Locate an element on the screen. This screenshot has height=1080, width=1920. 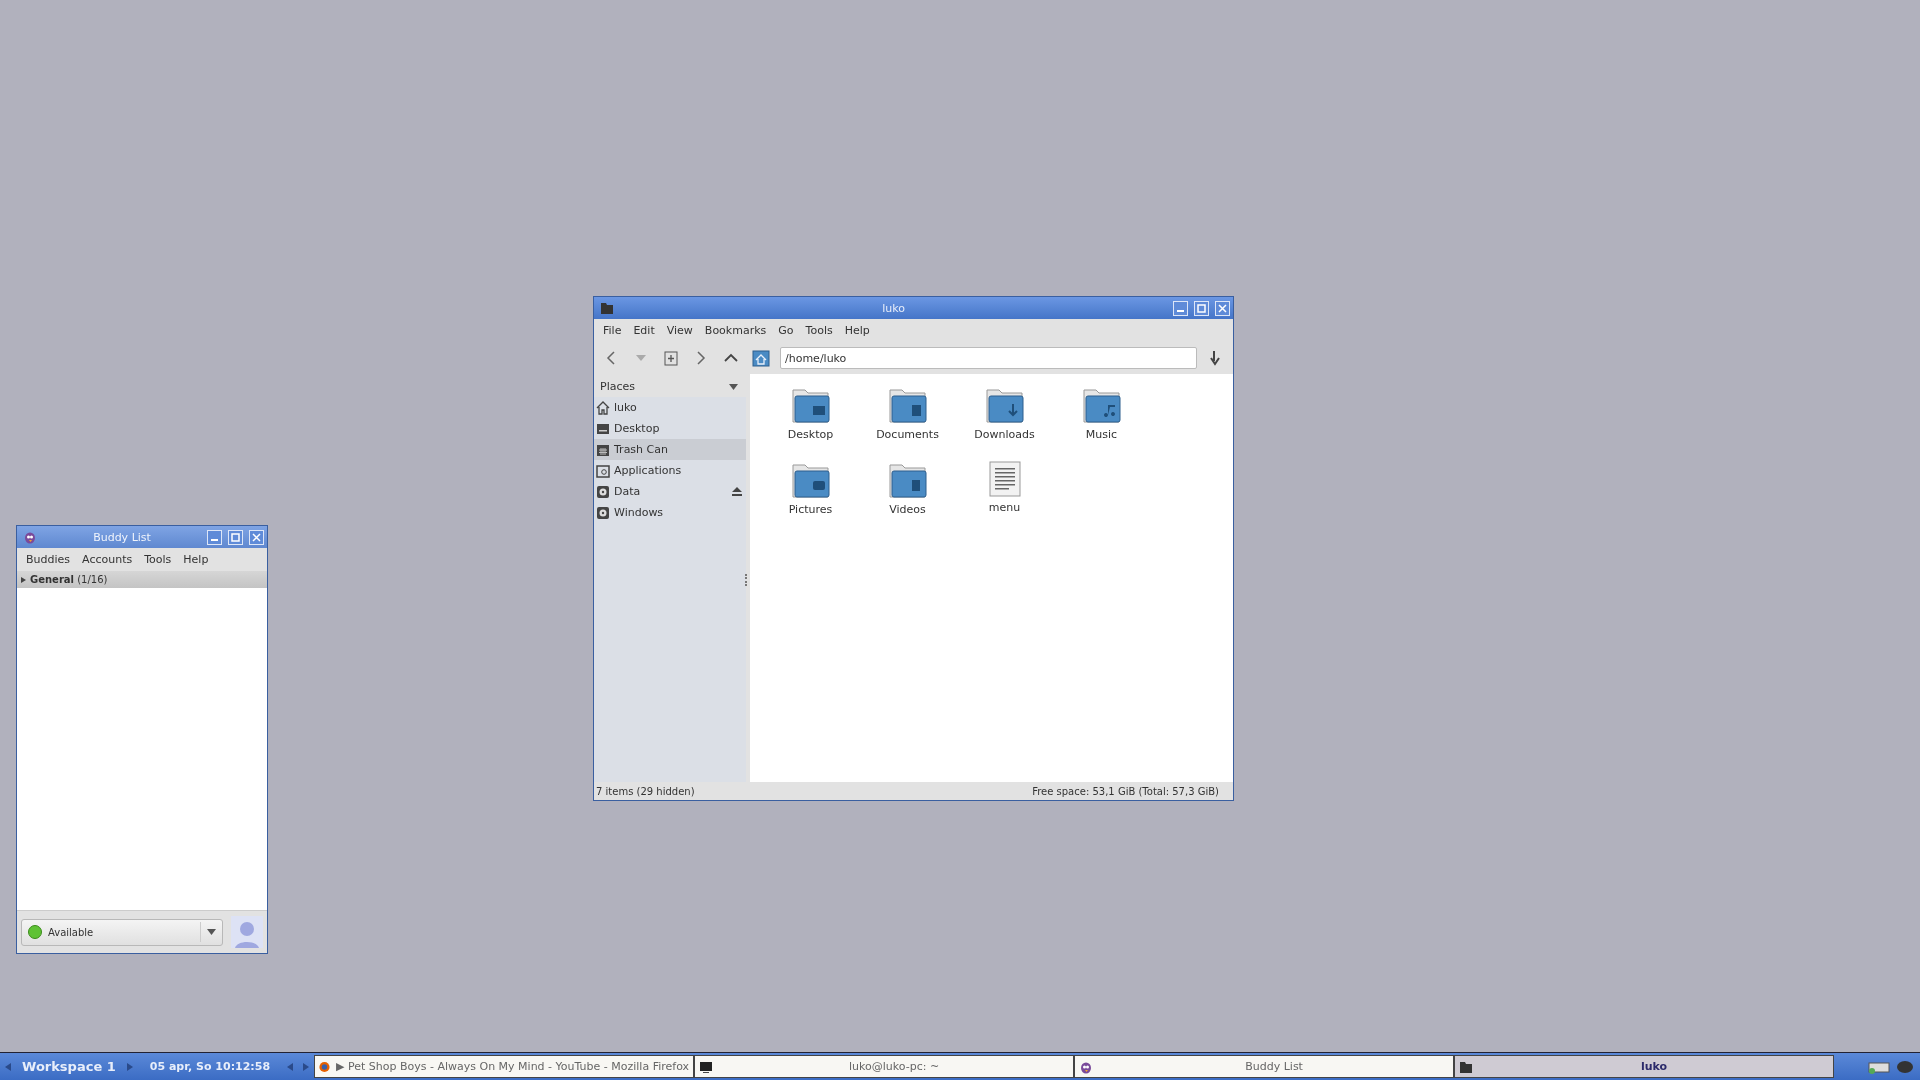
caret-icon is located at coordinates (641, 358).